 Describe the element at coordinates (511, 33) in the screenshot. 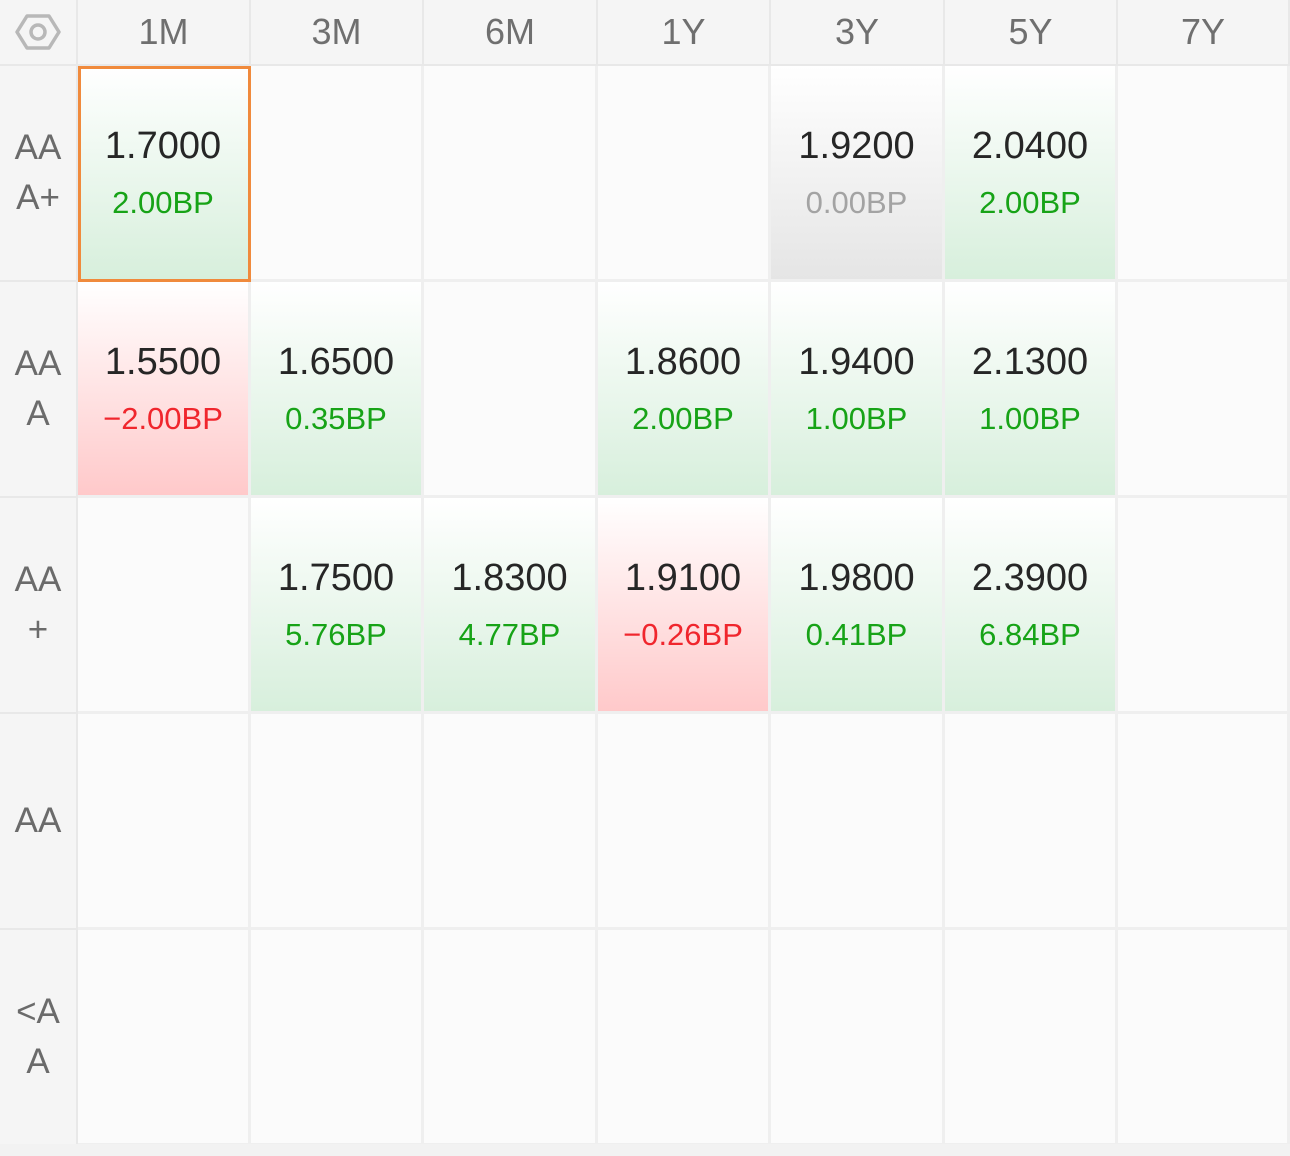

I see `column-header-6m: 6M` at that location.